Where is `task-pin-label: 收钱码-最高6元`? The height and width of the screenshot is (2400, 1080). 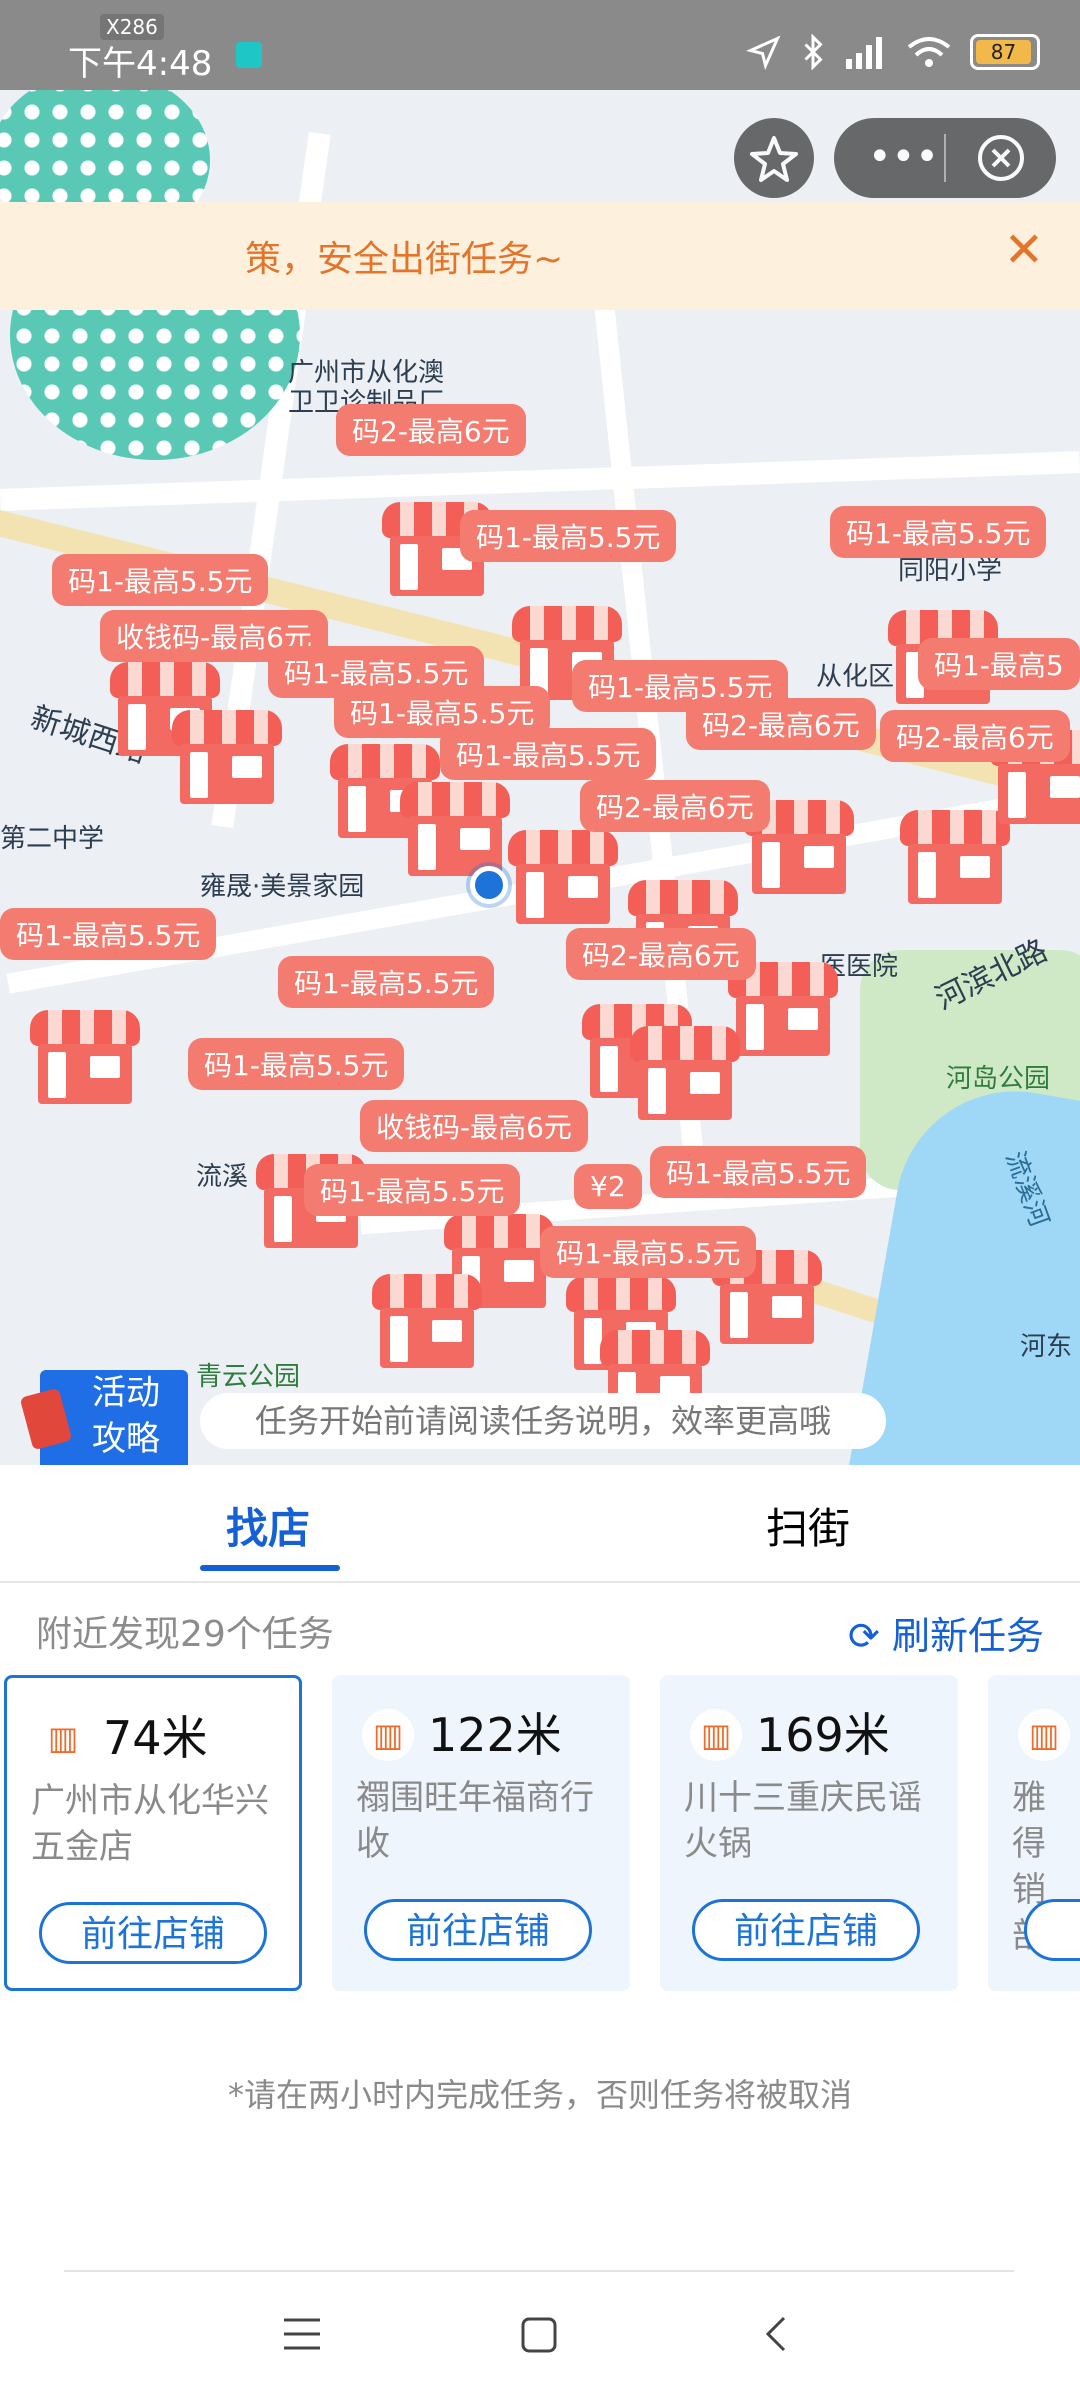 task-pin-label: 收钱码-最高6元 is located at coordinates (474, 1126).